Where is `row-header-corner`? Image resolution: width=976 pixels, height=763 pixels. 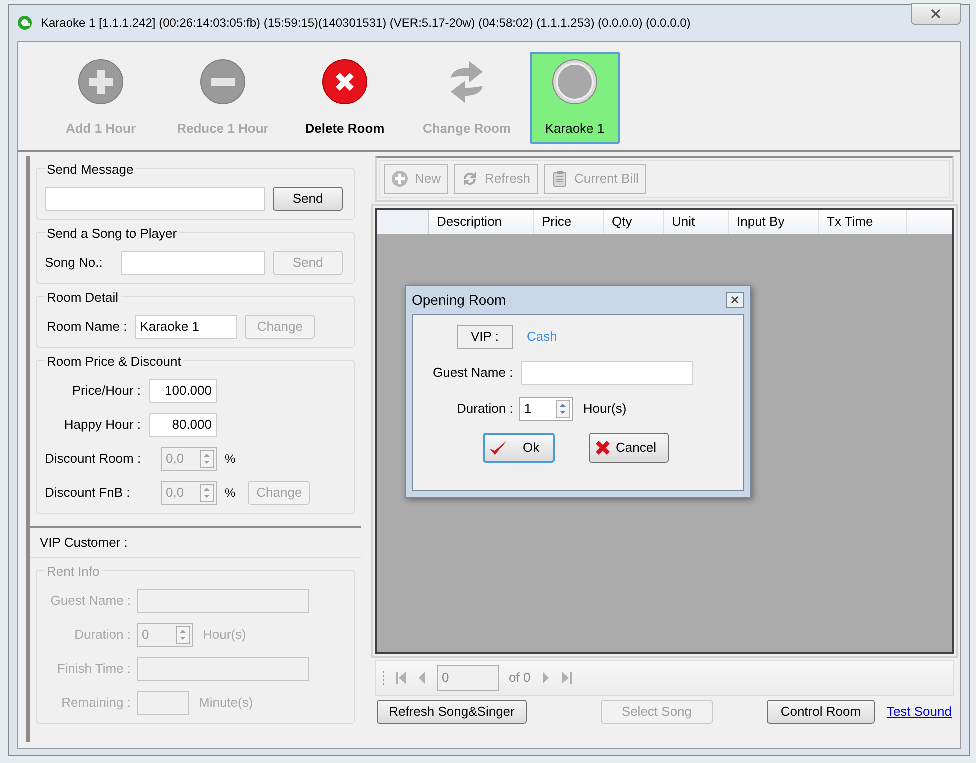
row-header-corner is located at coordinates (403, 222).